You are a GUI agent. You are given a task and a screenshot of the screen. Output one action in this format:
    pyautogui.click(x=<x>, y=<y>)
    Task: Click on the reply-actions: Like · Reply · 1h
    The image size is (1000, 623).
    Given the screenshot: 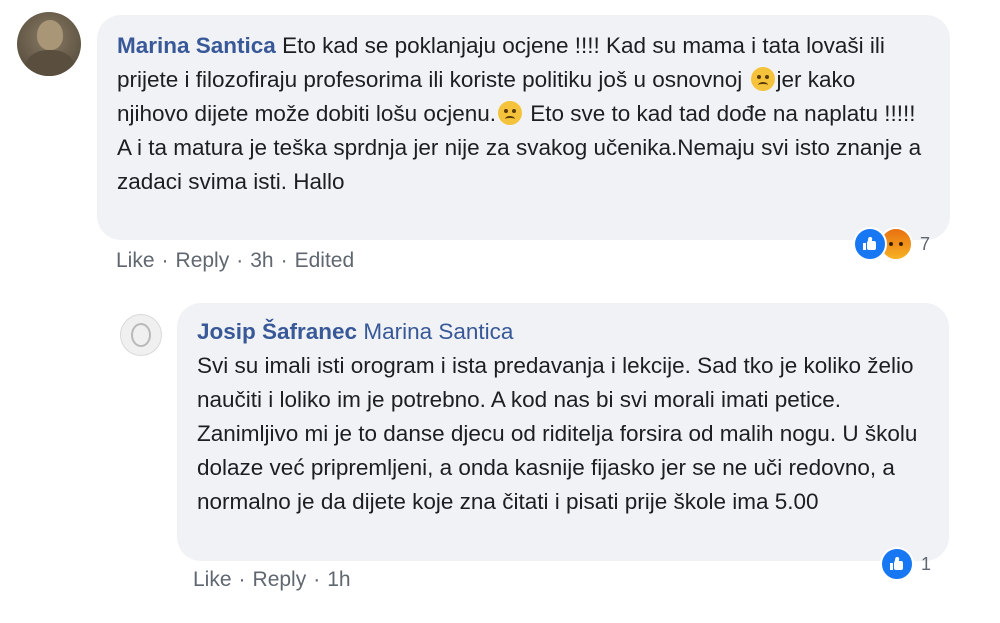 What is the action you would take?
    pyautogui.click(x=272, y=580)
    